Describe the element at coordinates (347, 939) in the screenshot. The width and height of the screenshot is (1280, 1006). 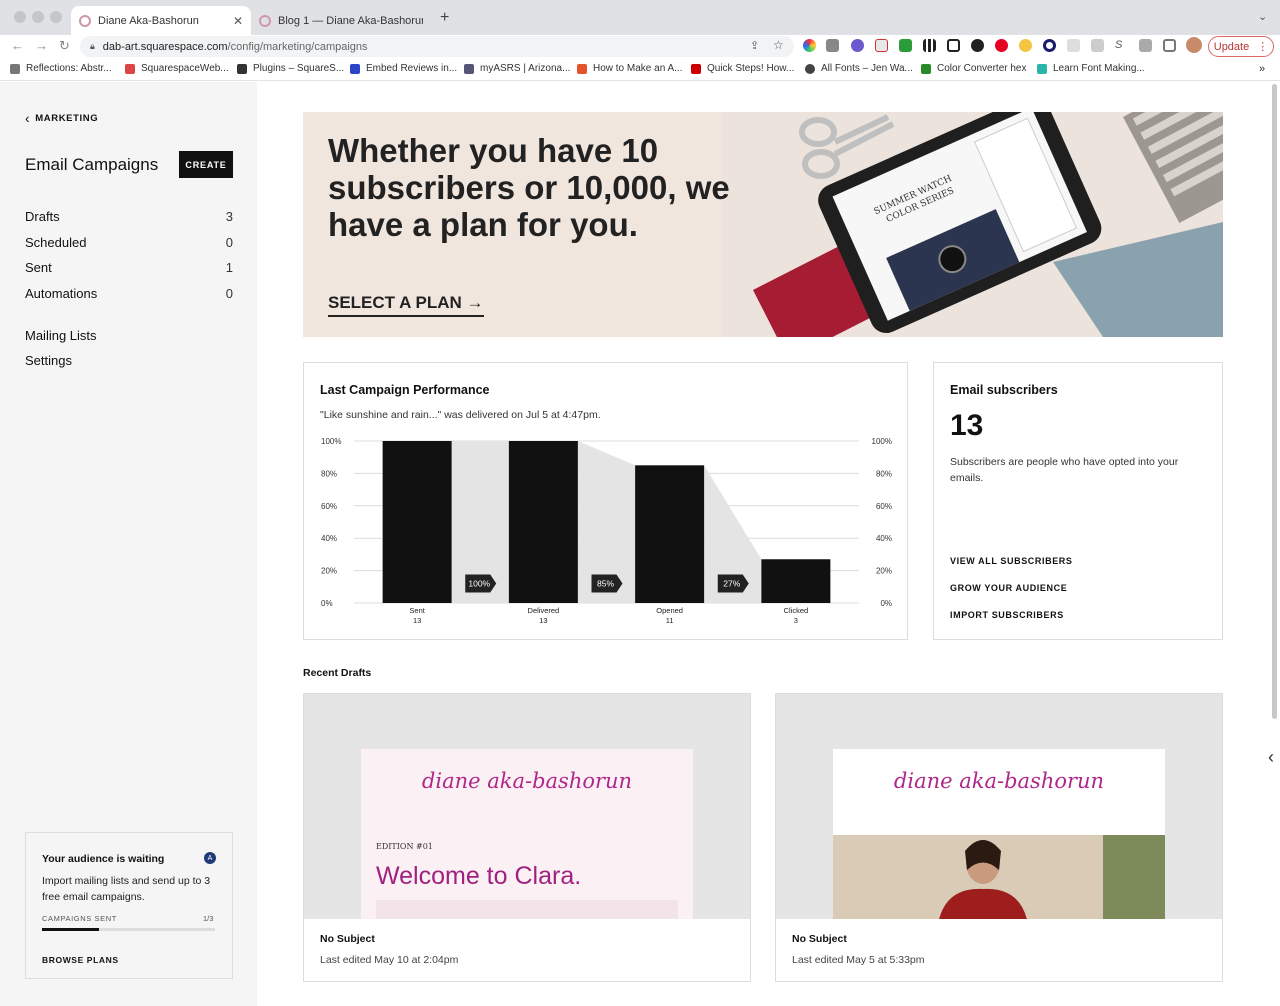
I see `draft-title: No Subject` at that location.